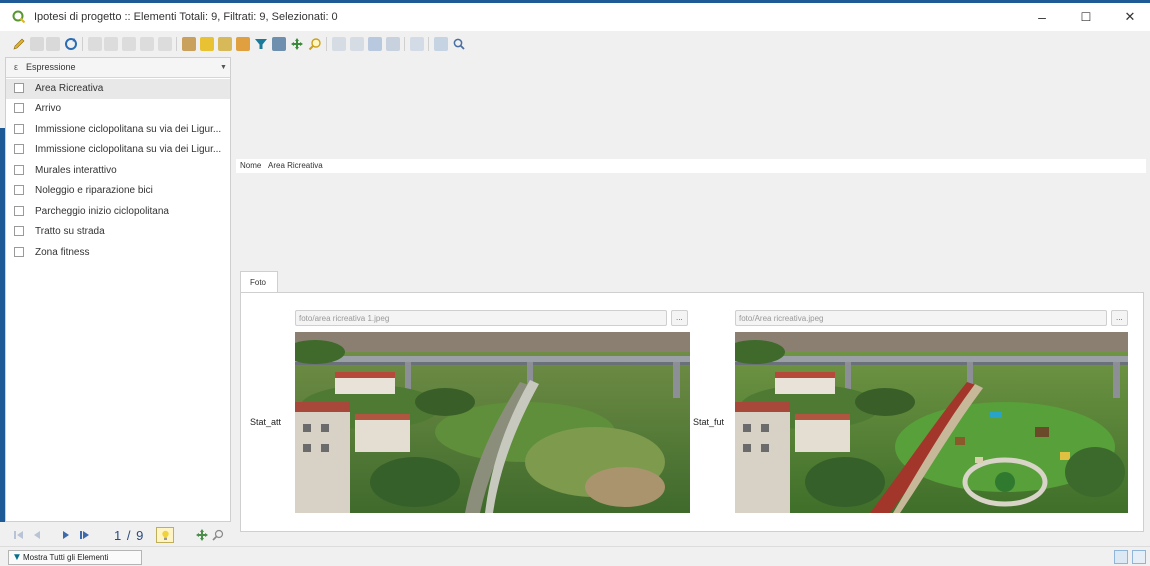 The height and width of the screenshot is (566, 1150). I want to click on expression-icon: ε, so click(16, 67).